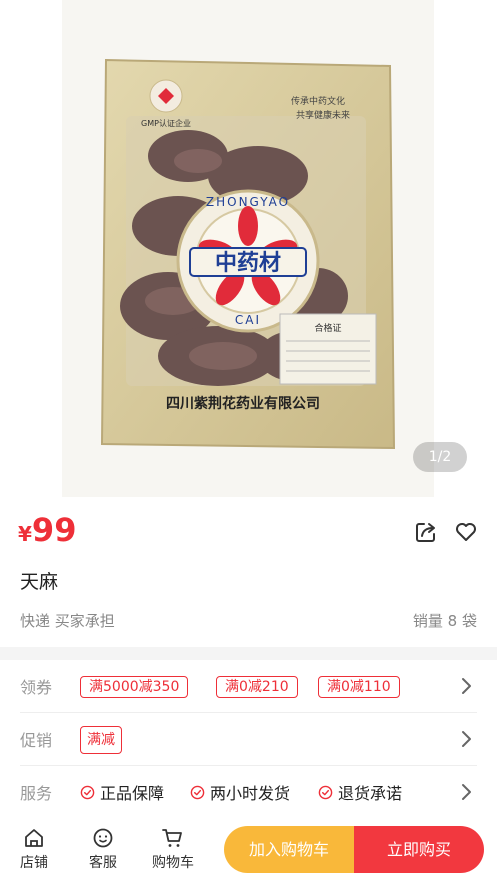 Image resolution: width=497 pixels, height=883 pixels. Describe the element at coordinates (103, 838) in the screenshot. I see `service-icon` at that location.